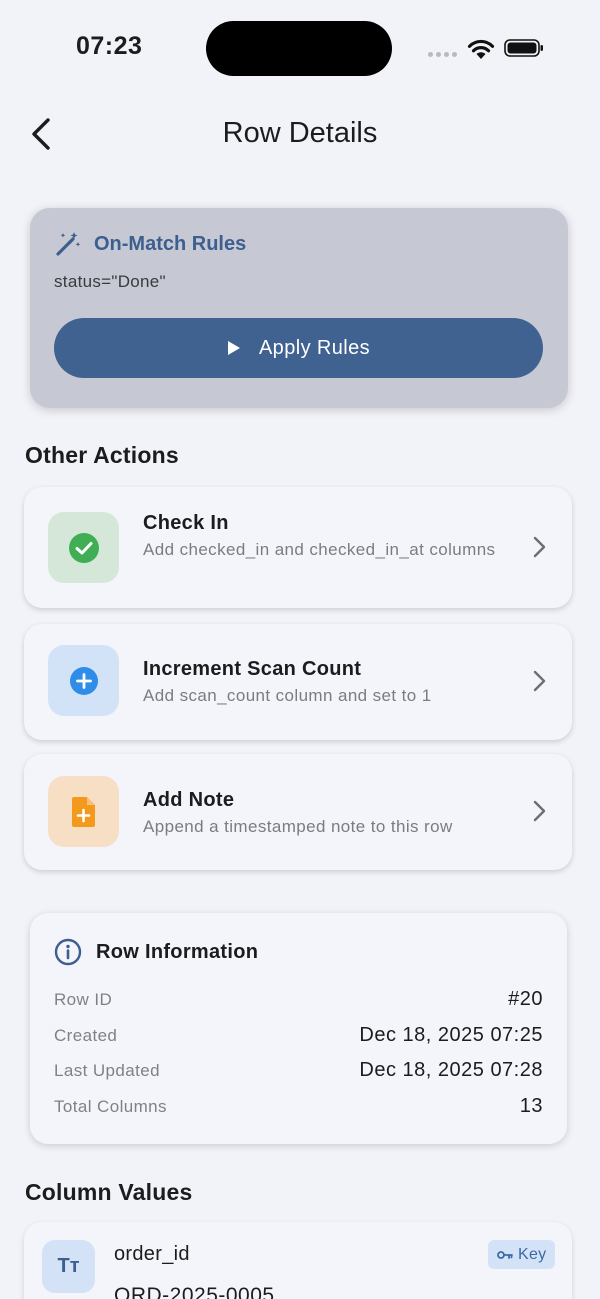 This screenshot has width=600, height=1299. I want to click on info-row-last-updated: Last Updated Dec 18, 2025 07:28, so click(298, 1070).